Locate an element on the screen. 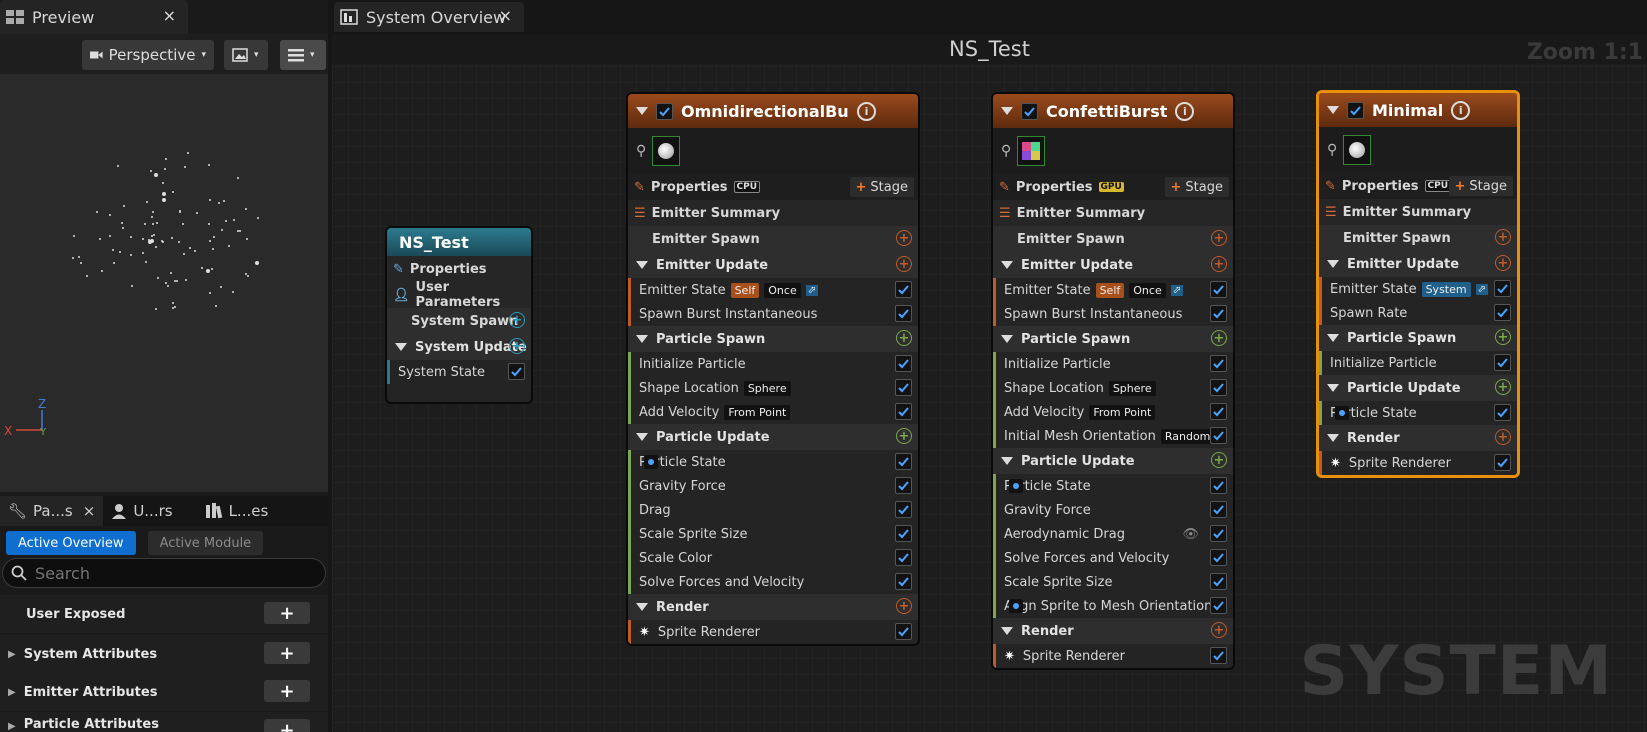 Image resolution: width=1647 pixels, height=732 pixels. system-overview-tab: System Overview × is located at coordinates (429, 17).